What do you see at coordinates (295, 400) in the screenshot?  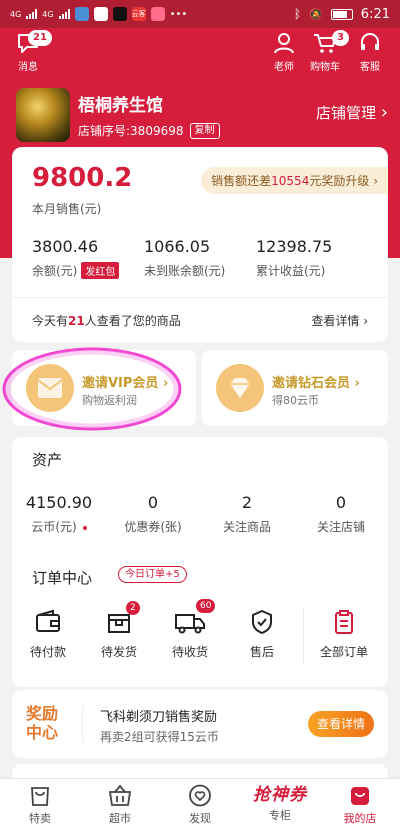 I see `invite-diamond-subtitle: 得80云币` at bounding box center [295, 400].